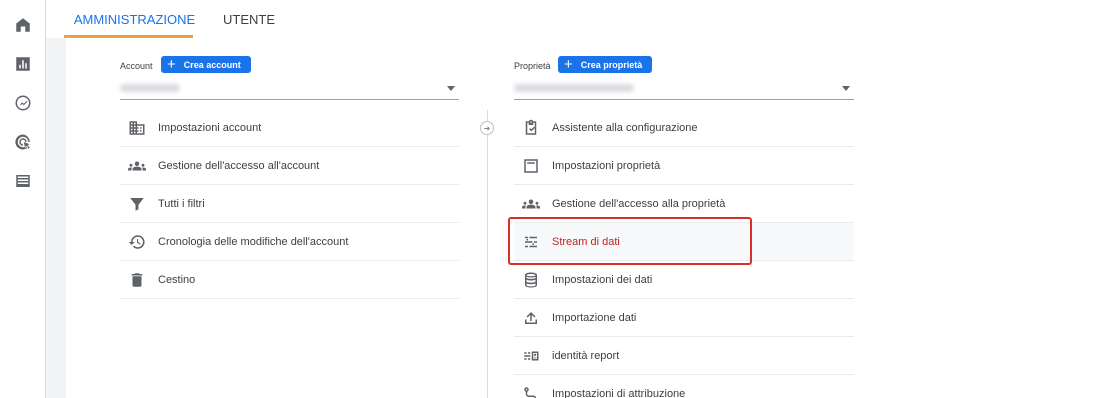 The width and height of the screenshot is (1100, 398). Describe the element at coordinates (684, 318) in the screenshot. I see `menu-item-importazione-dati: Importazione dati` at that location.